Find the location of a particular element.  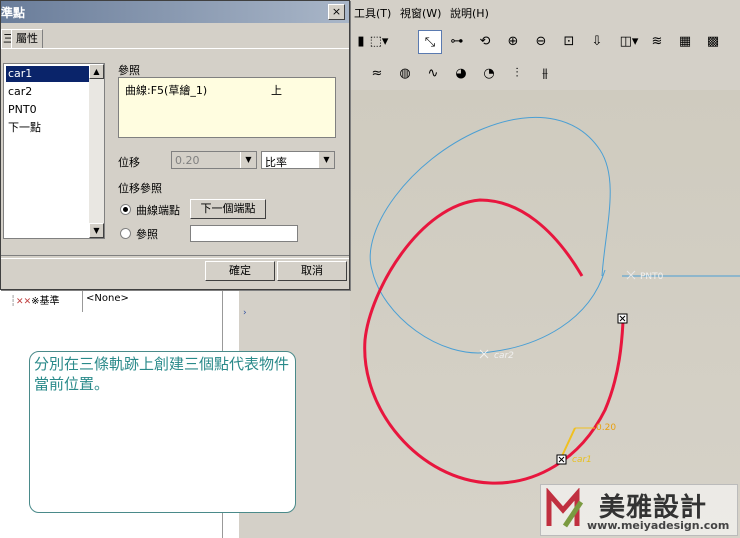

list-scrollbar: ▲ ▼ is located at coordinates (96, 151).